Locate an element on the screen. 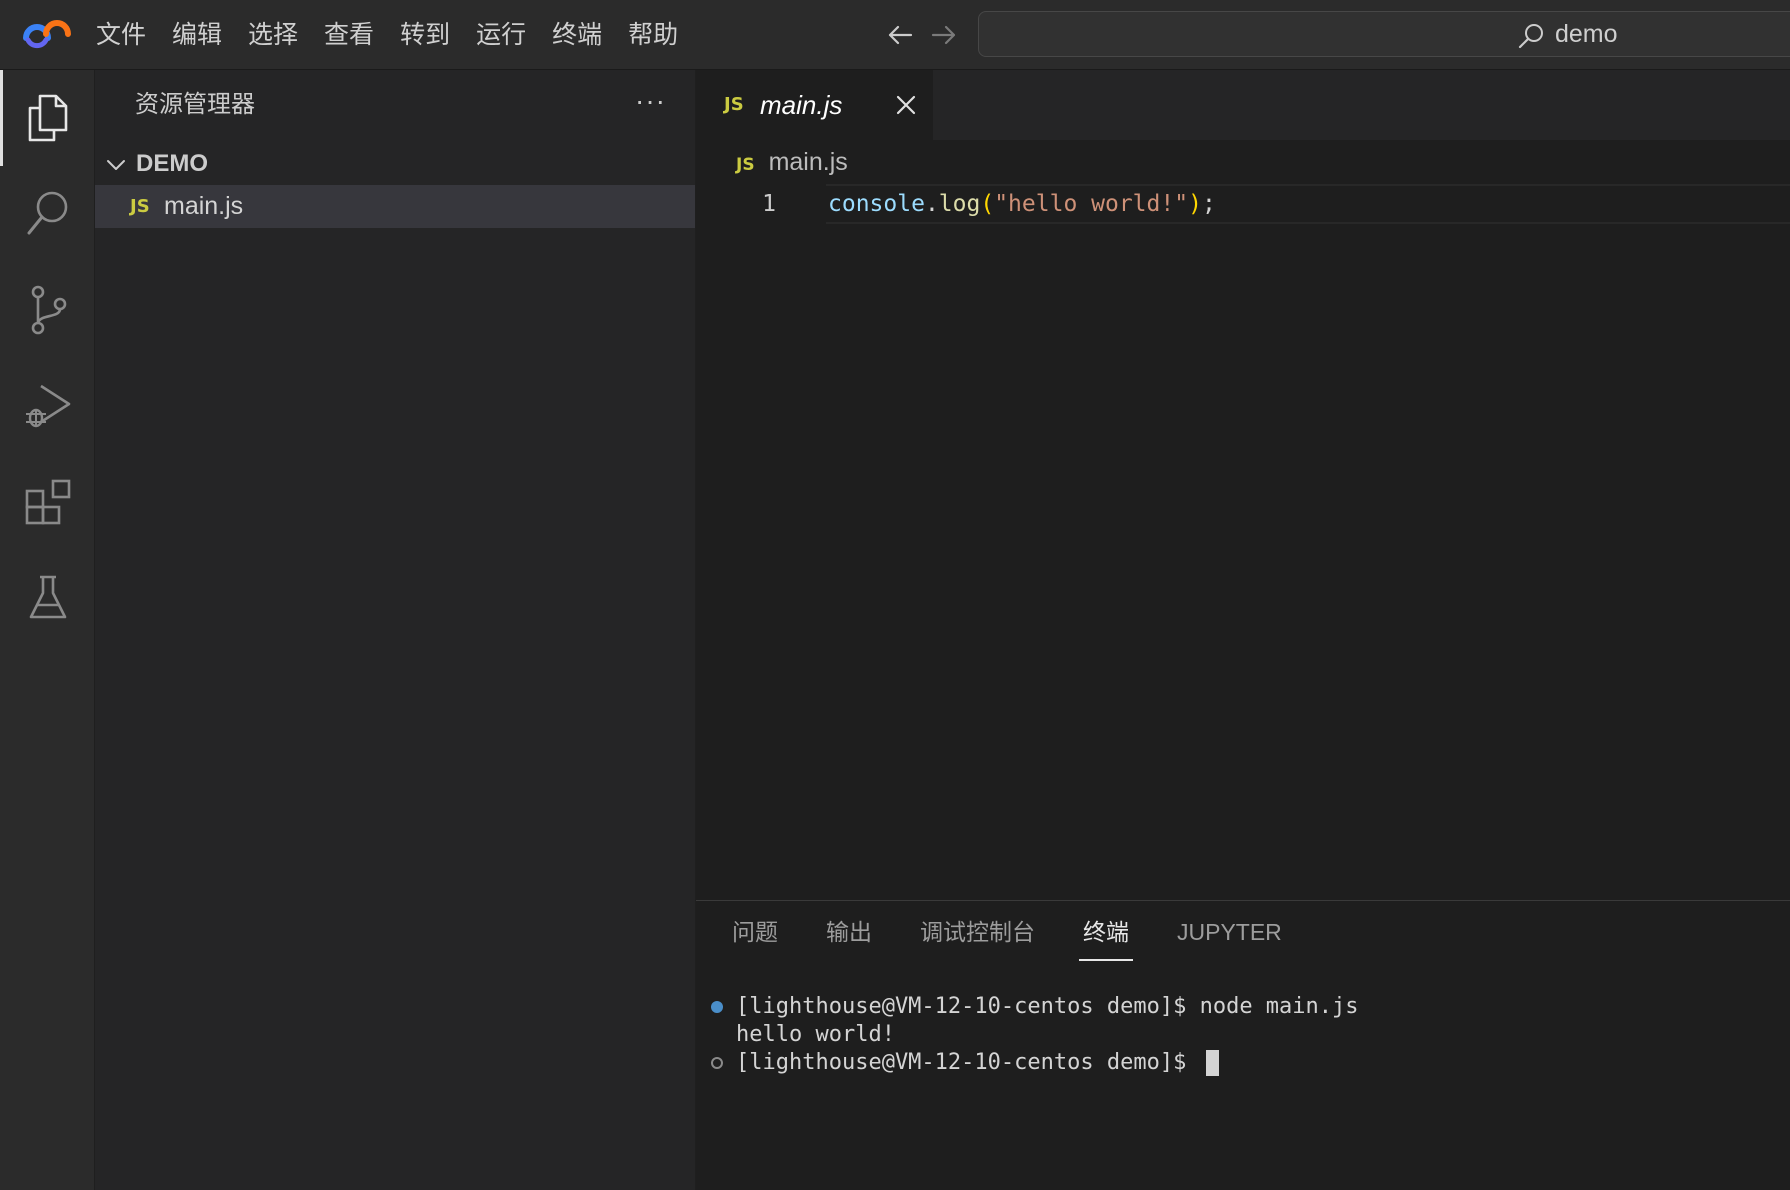 This screenshot has height=1190, width=1790. tab-problems: 问题 is located at coordinates (755, 932).